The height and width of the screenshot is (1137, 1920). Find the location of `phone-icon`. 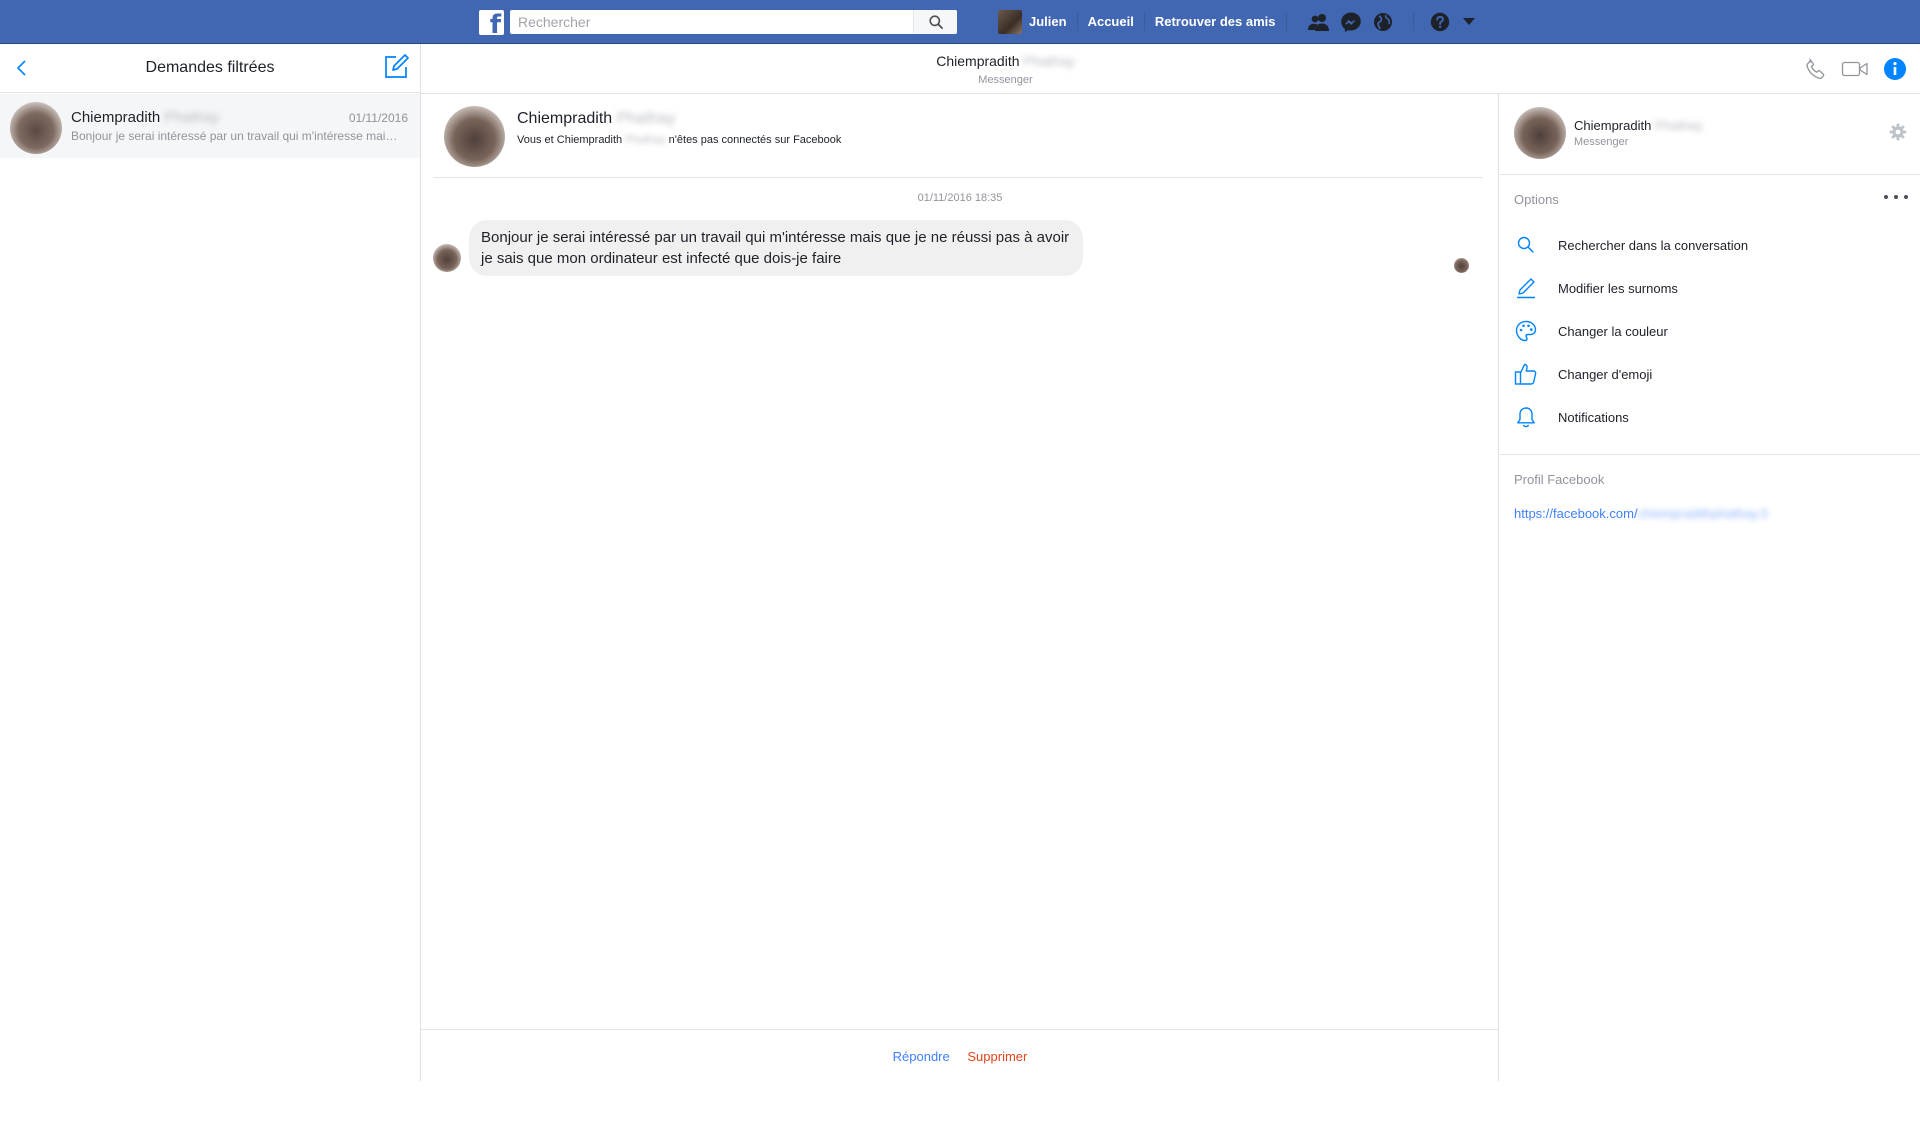

phone-icon is located at coordinates (1815, 68).